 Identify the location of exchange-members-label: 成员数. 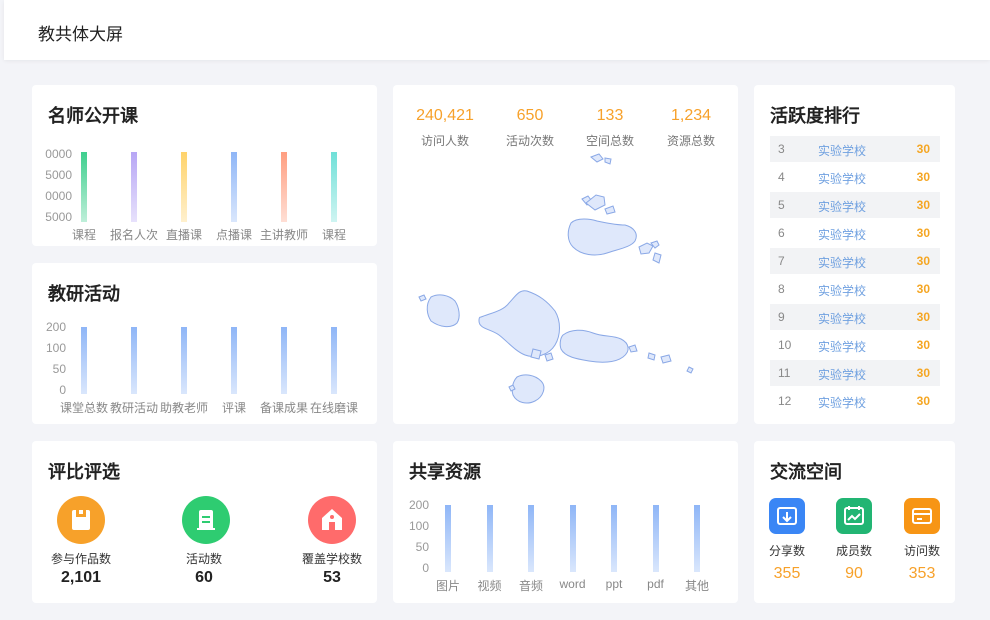
(853, 551).